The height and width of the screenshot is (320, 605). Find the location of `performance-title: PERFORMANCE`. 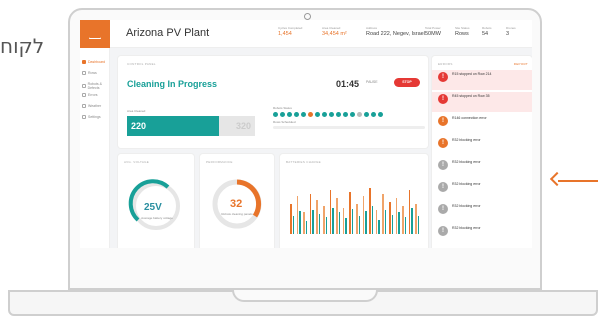

performance-title: PERFORMANCE is located at coordinates (219, 162).